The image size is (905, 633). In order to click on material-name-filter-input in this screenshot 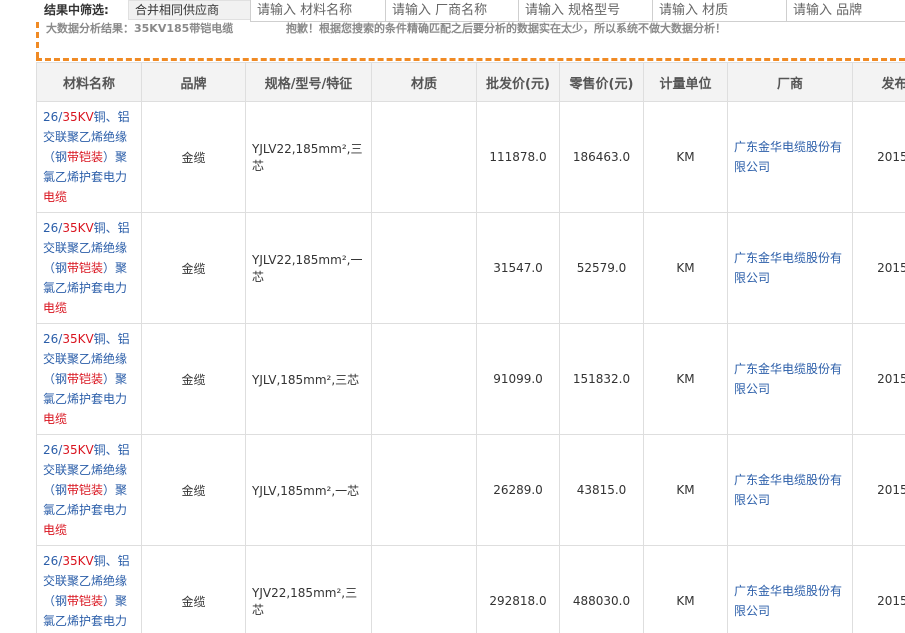, I will do `click(318, 11)`.